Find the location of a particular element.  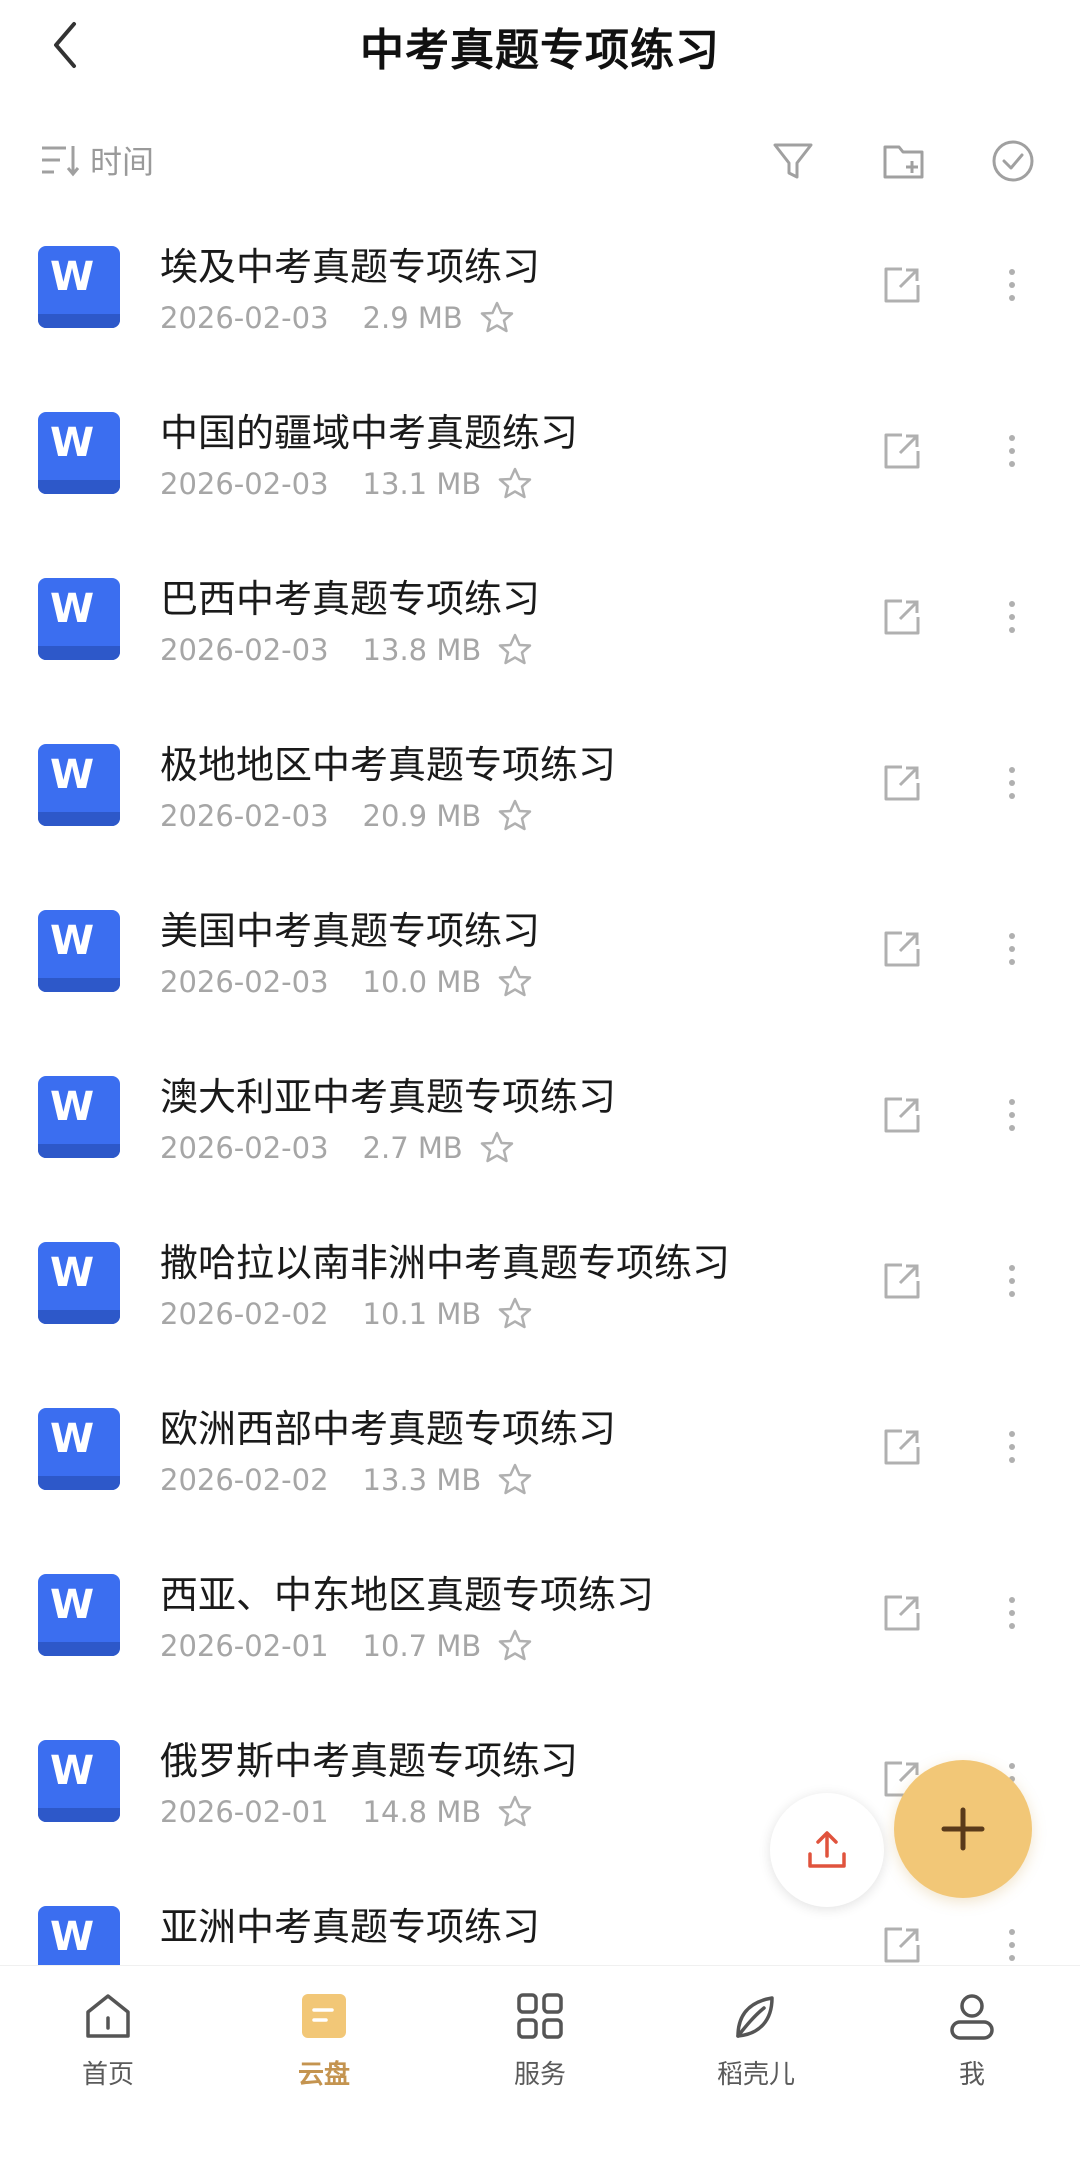

file-size: 10.1 MB is located at coordinates (422, 1314).